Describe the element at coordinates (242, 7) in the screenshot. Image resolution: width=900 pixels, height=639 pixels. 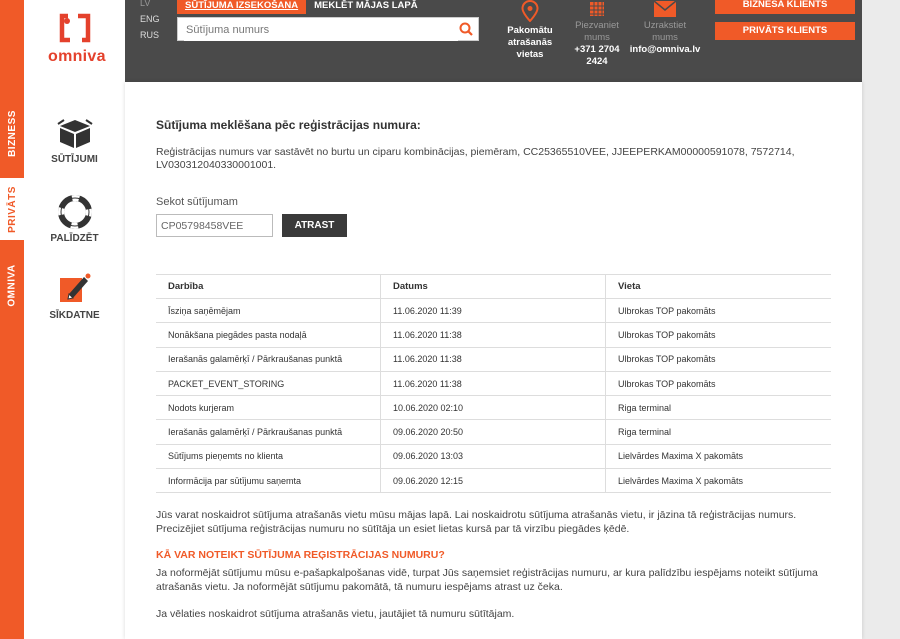
I see `tab-parcel-tracking: SŪTĪJUMA IZSEKOŠANA` at that location.